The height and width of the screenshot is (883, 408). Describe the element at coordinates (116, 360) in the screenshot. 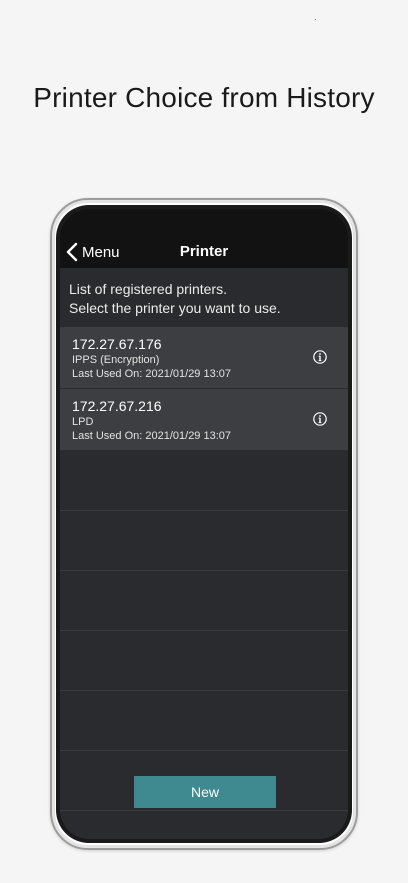

I see `printer-protocol: IPPS (Encryption)` at that location.